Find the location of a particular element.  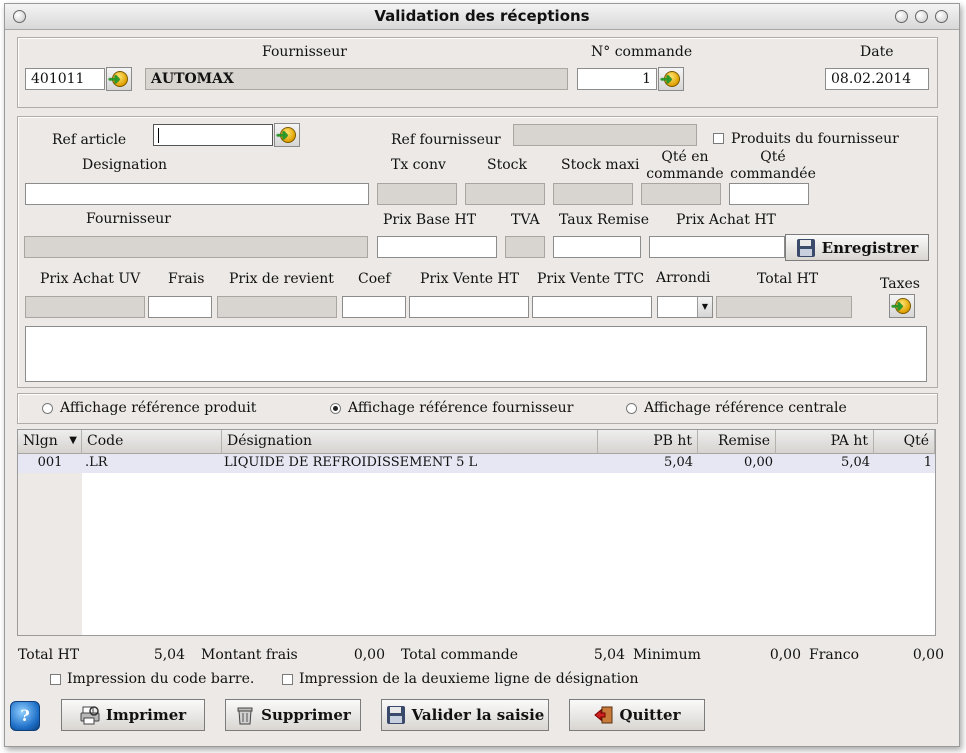

help-orb-icon: ? is located at coordinates (25, 716).